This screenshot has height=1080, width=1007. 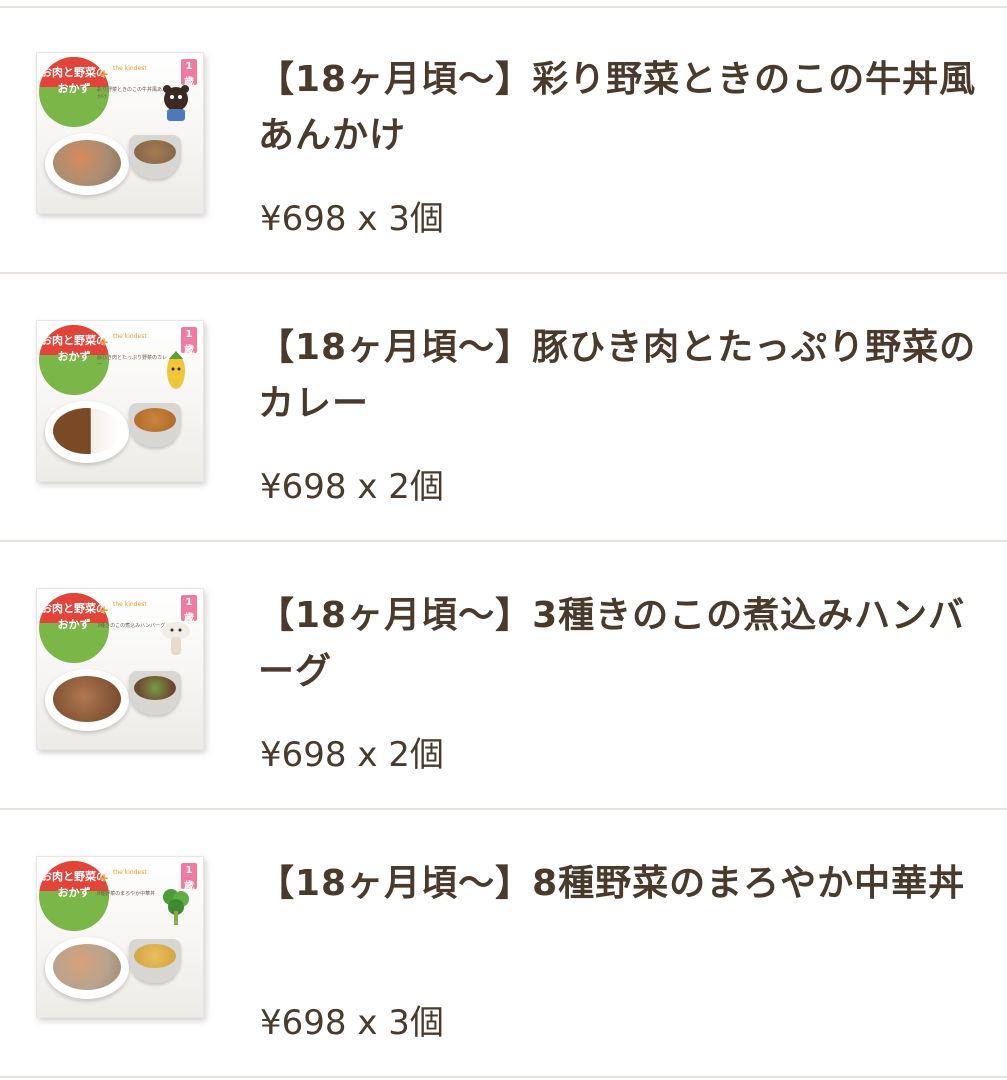 What do you see at coordinates (618, 108) in the screenshot?
I see `product-title: 【18ヶ月頃〜】彩り野菜ときのこの牛丼風あんかけ` at bounding box center [618, 108].